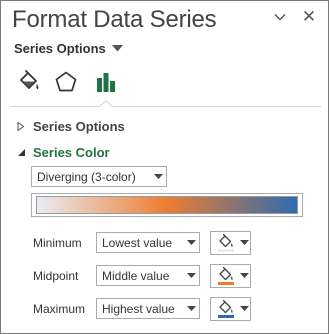 This screenshot has height=334, width=329. I want to click on midpoint-color-picker, so click(230, 276).